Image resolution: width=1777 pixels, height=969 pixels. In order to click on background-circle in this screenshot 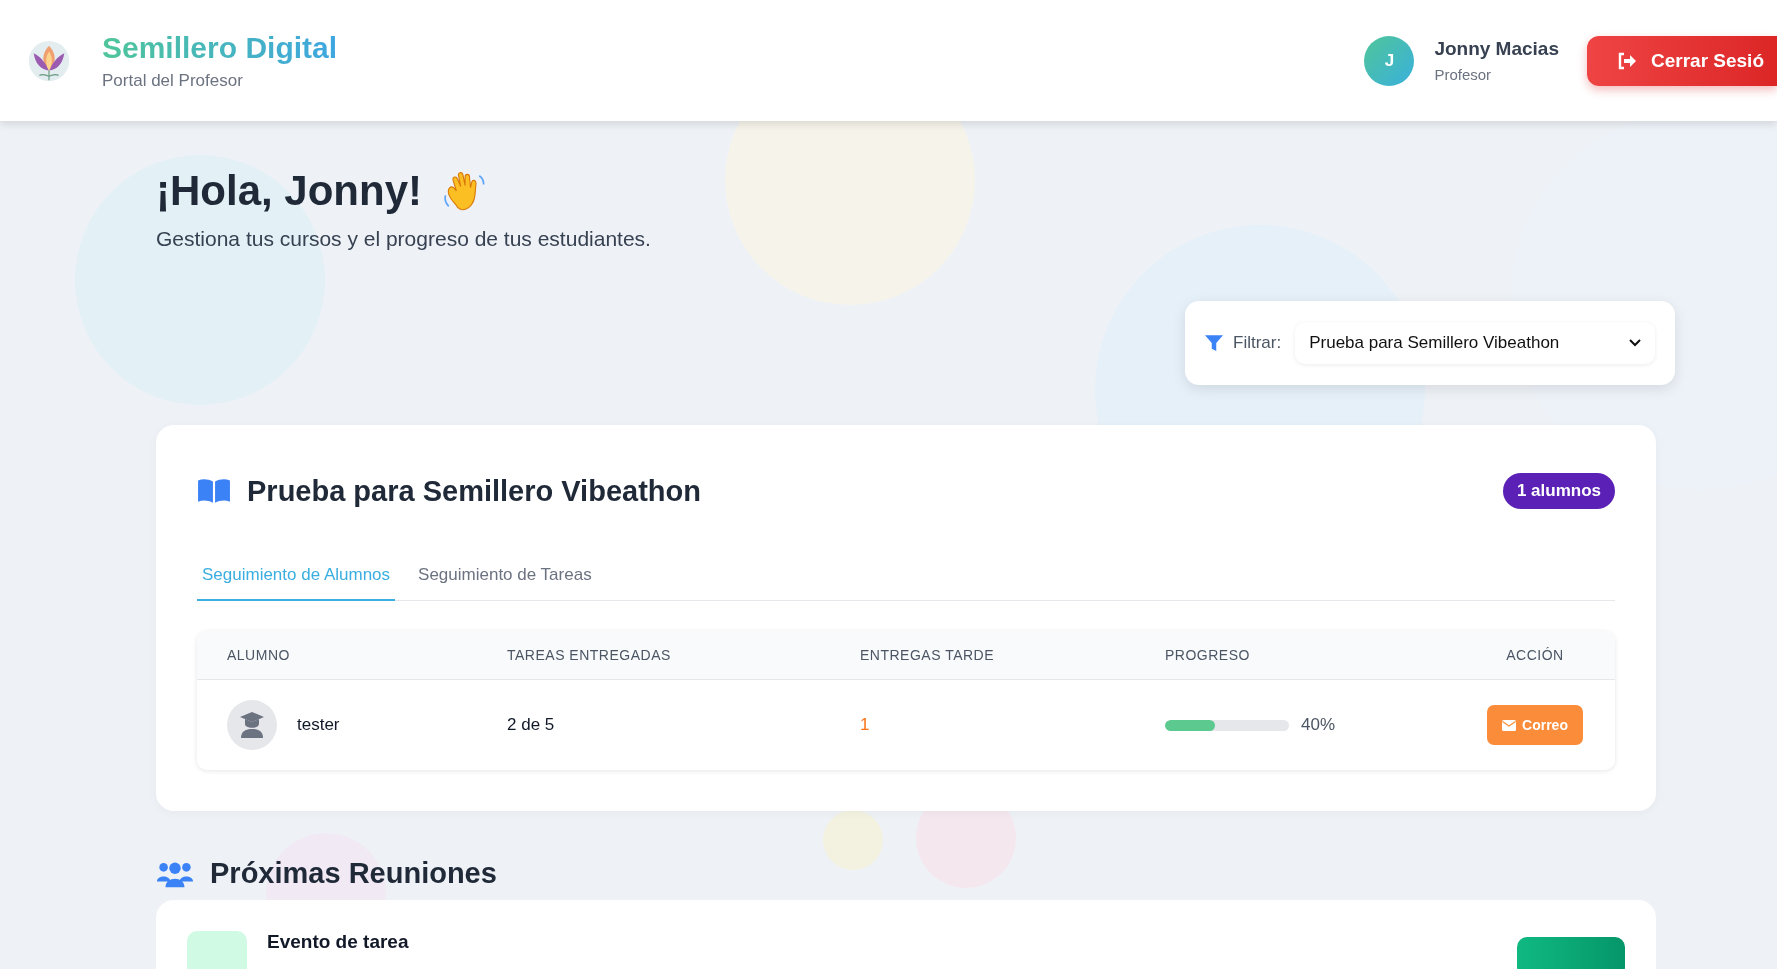, I will do `click(853, 840)`.